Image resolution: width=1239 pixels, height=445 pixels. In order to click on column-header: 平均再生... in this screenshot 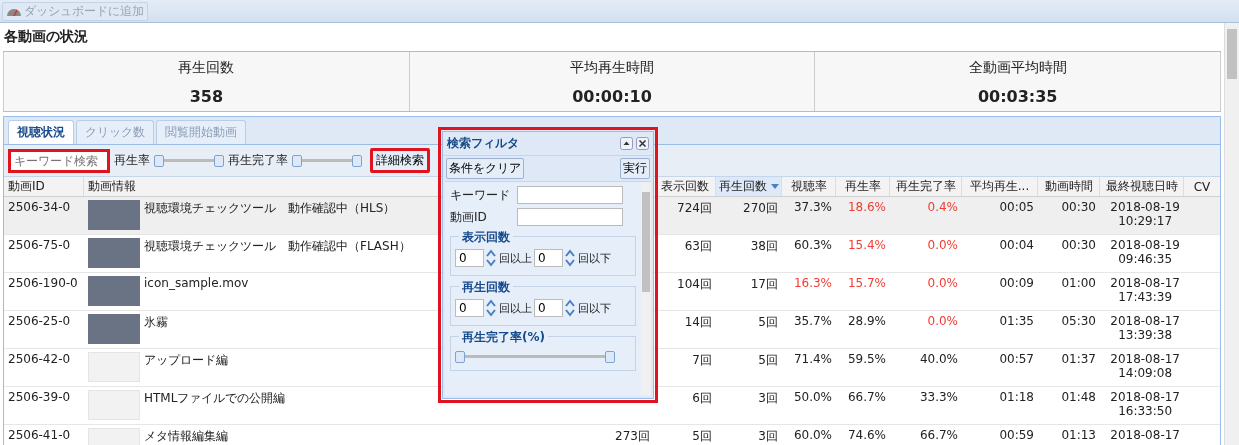, I will do `click(1000, 186)`.